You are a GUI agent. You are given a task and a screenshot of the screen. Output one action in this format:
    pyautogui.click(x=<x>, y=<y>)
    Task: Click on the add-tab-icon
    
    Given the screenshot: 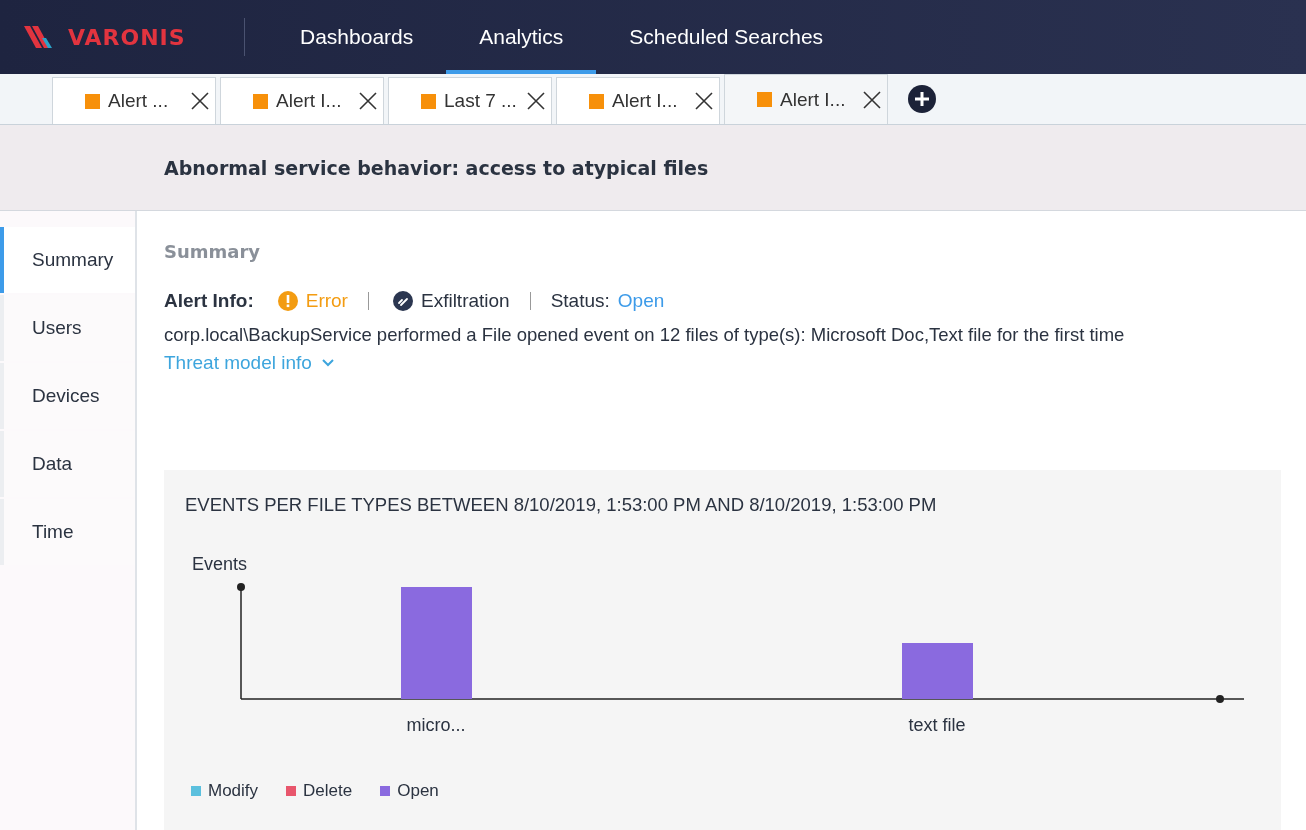 What is the action you would take?
    pyautogui.click(x=922, y=99)
    